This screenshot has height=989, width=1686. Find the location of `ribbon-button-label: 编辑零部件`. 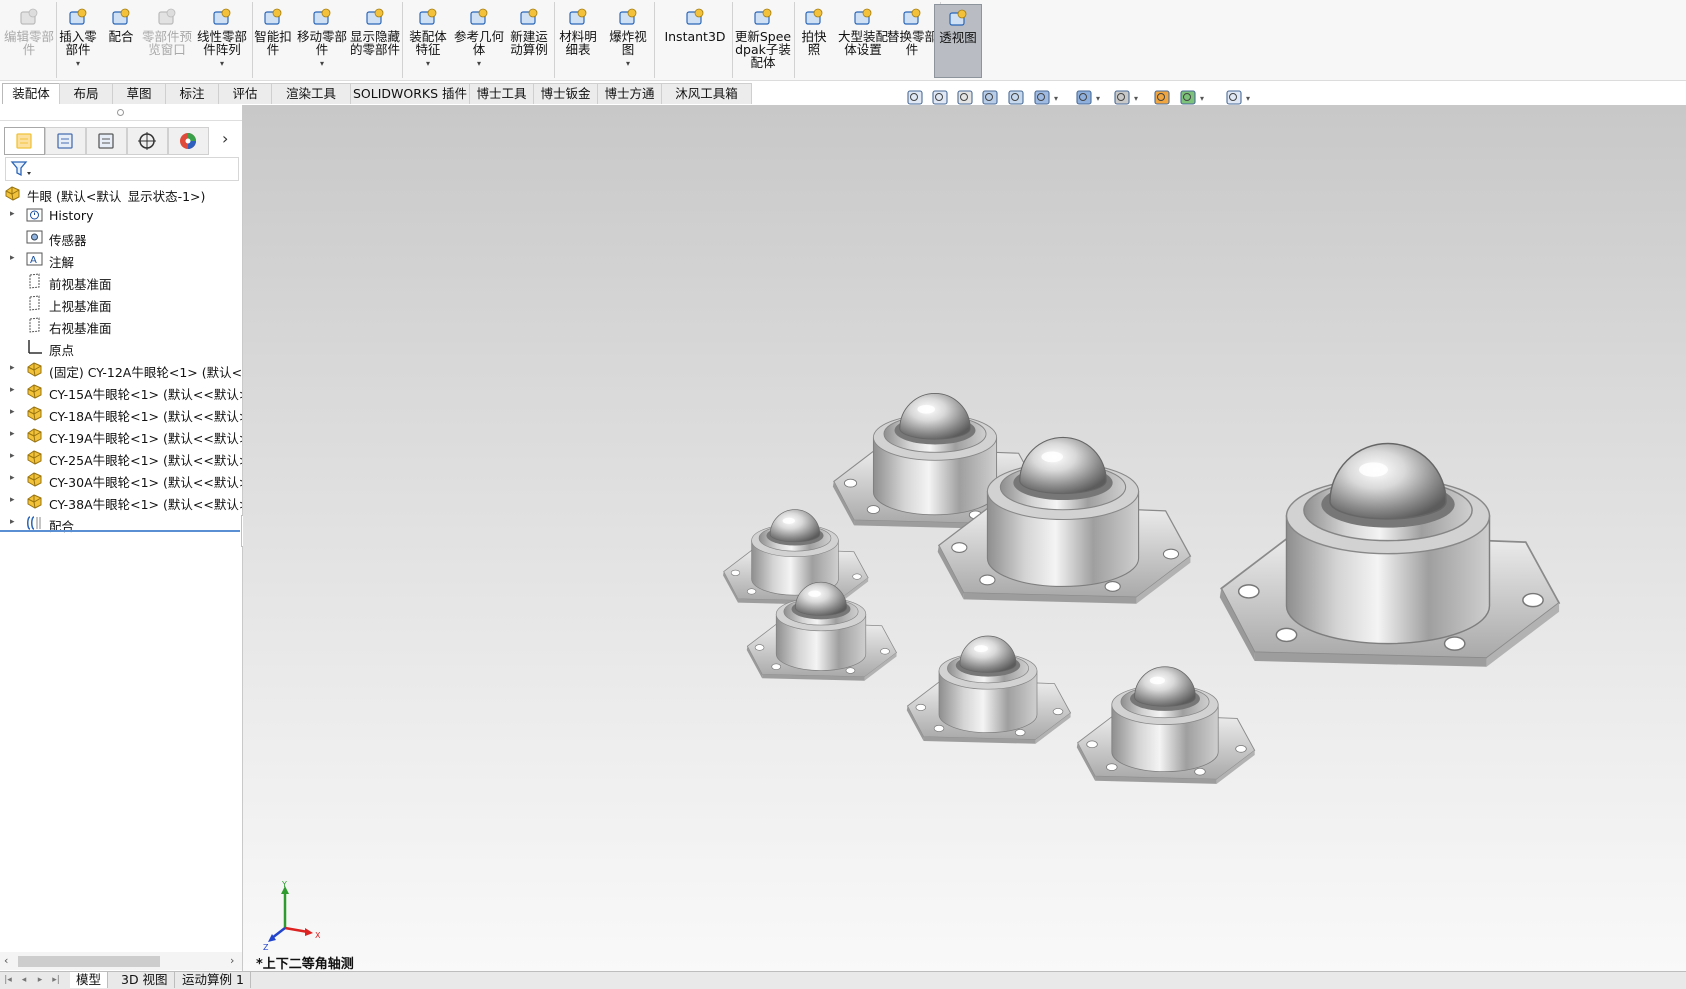

ribbon-button-label: 编辑零部件 is located at coordinates (29, 43).